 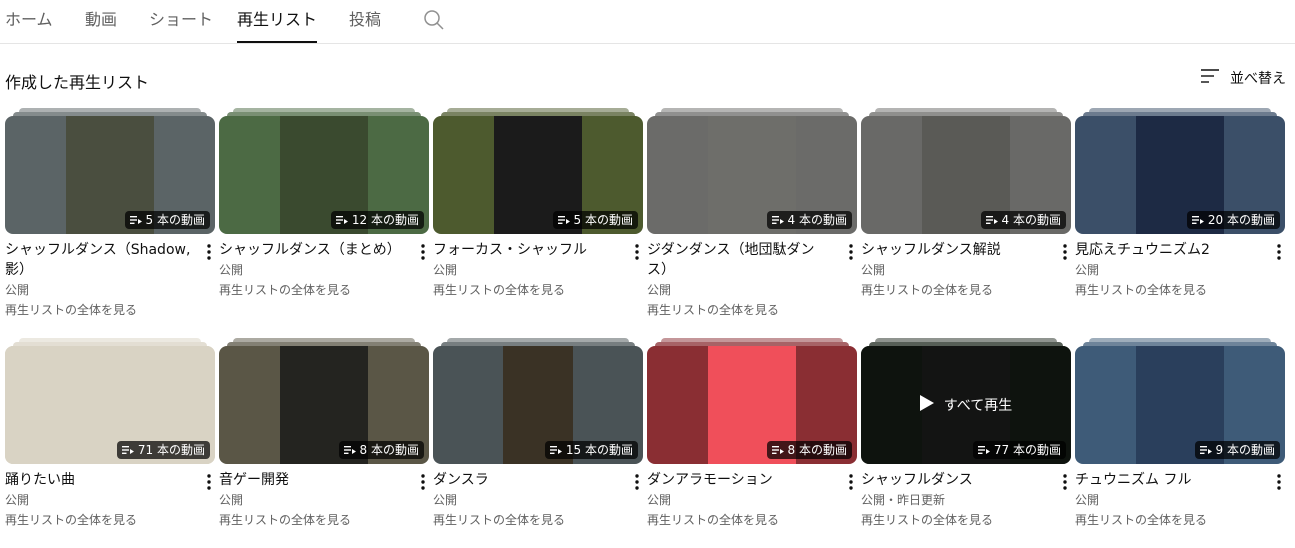 What do you see at coordinates (599, 450) in the screenshot?
I see `video-count: 15 本の動画` at bounding box center [599, 450].